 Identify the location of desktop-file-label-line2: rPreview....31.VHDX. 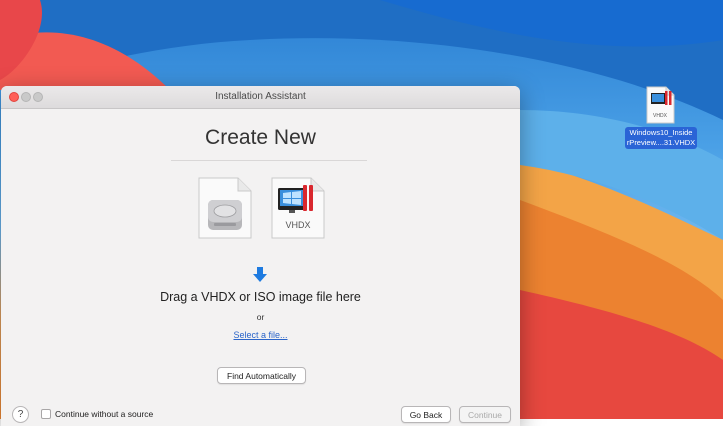
(661, 142).